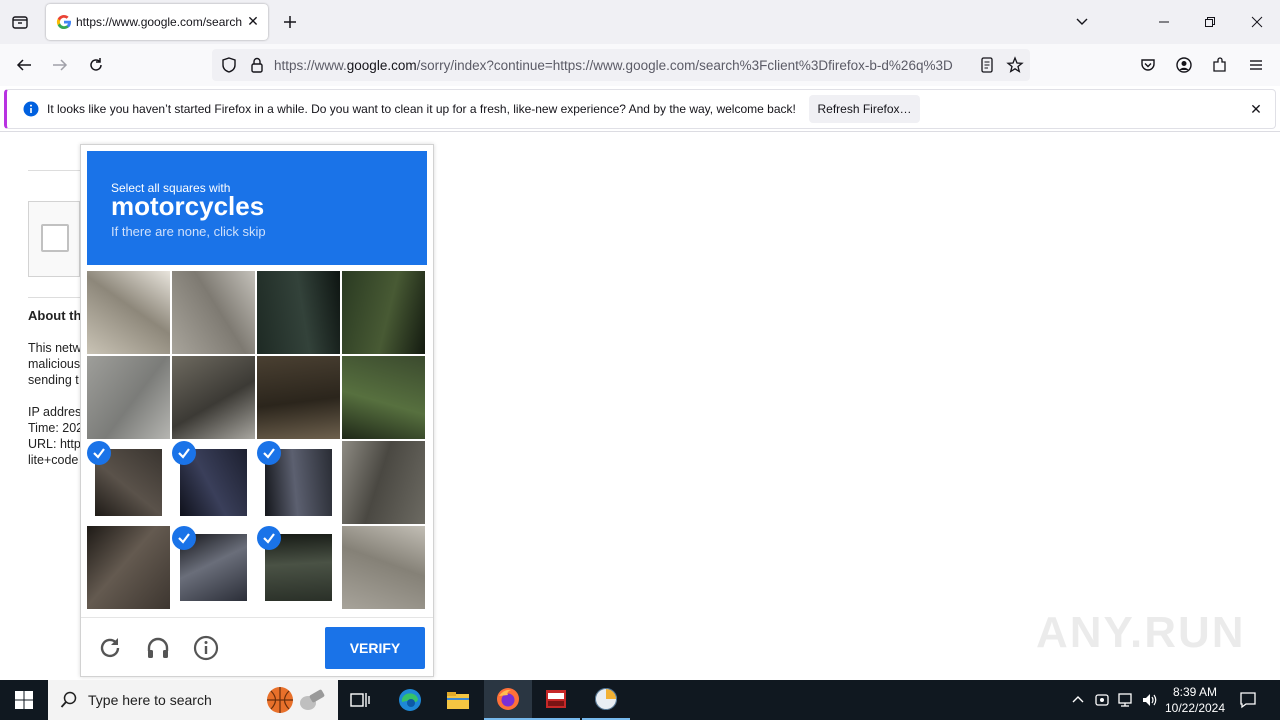 The width and height of the screenshot is (1280, 720). What do you see at coordinates (110, 648) in the screenshot?
I see `reload-challenge-icon` at bounding box center [110, 648].